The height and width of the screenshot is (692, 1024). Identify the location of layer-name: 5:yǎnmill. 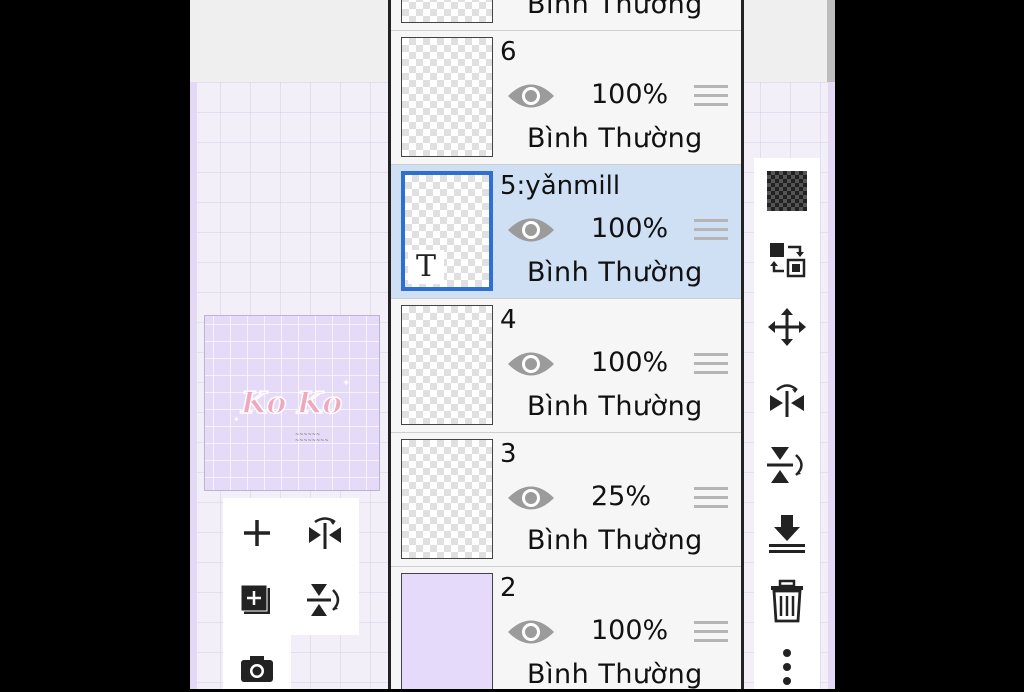
(560, 186).